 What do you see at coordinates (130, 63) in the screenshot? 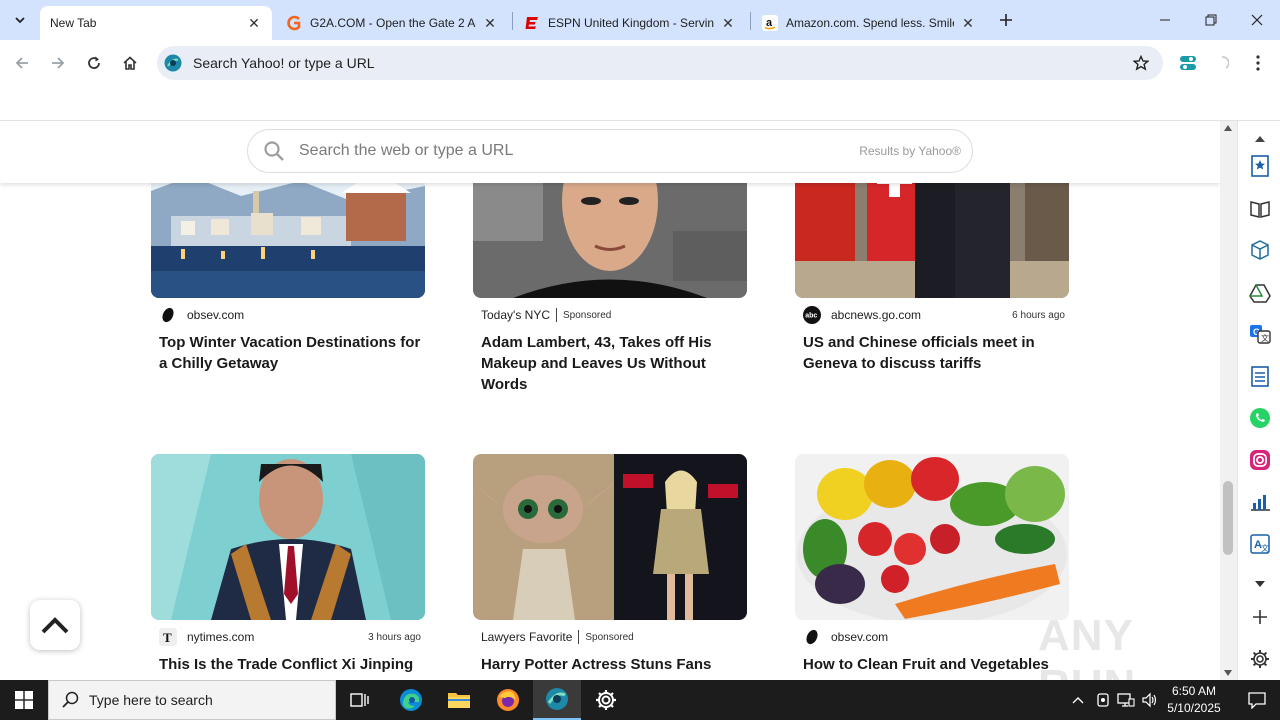
I see `home-button` at bounding box center [130, 63].